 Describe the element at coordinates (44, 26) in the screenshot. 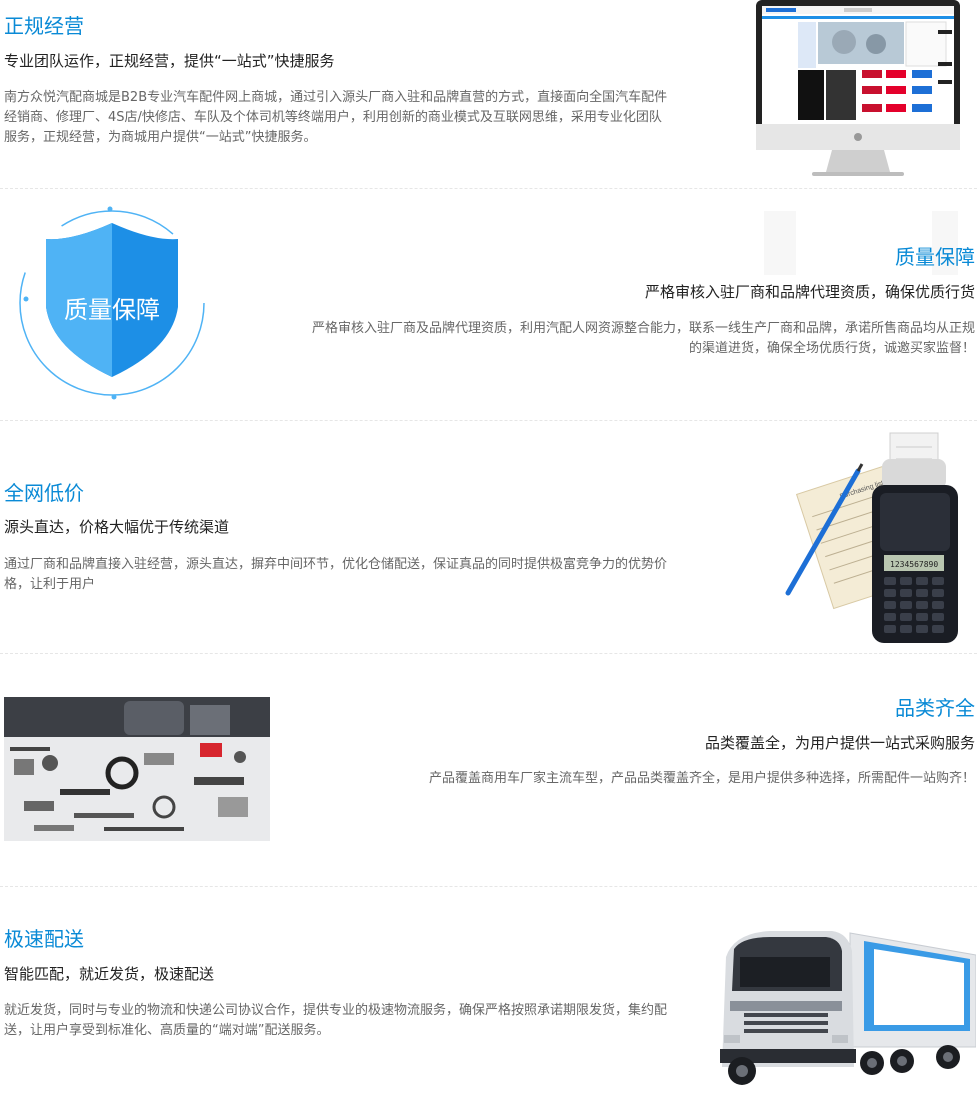

I see `section-title: 正规经营` at that location.